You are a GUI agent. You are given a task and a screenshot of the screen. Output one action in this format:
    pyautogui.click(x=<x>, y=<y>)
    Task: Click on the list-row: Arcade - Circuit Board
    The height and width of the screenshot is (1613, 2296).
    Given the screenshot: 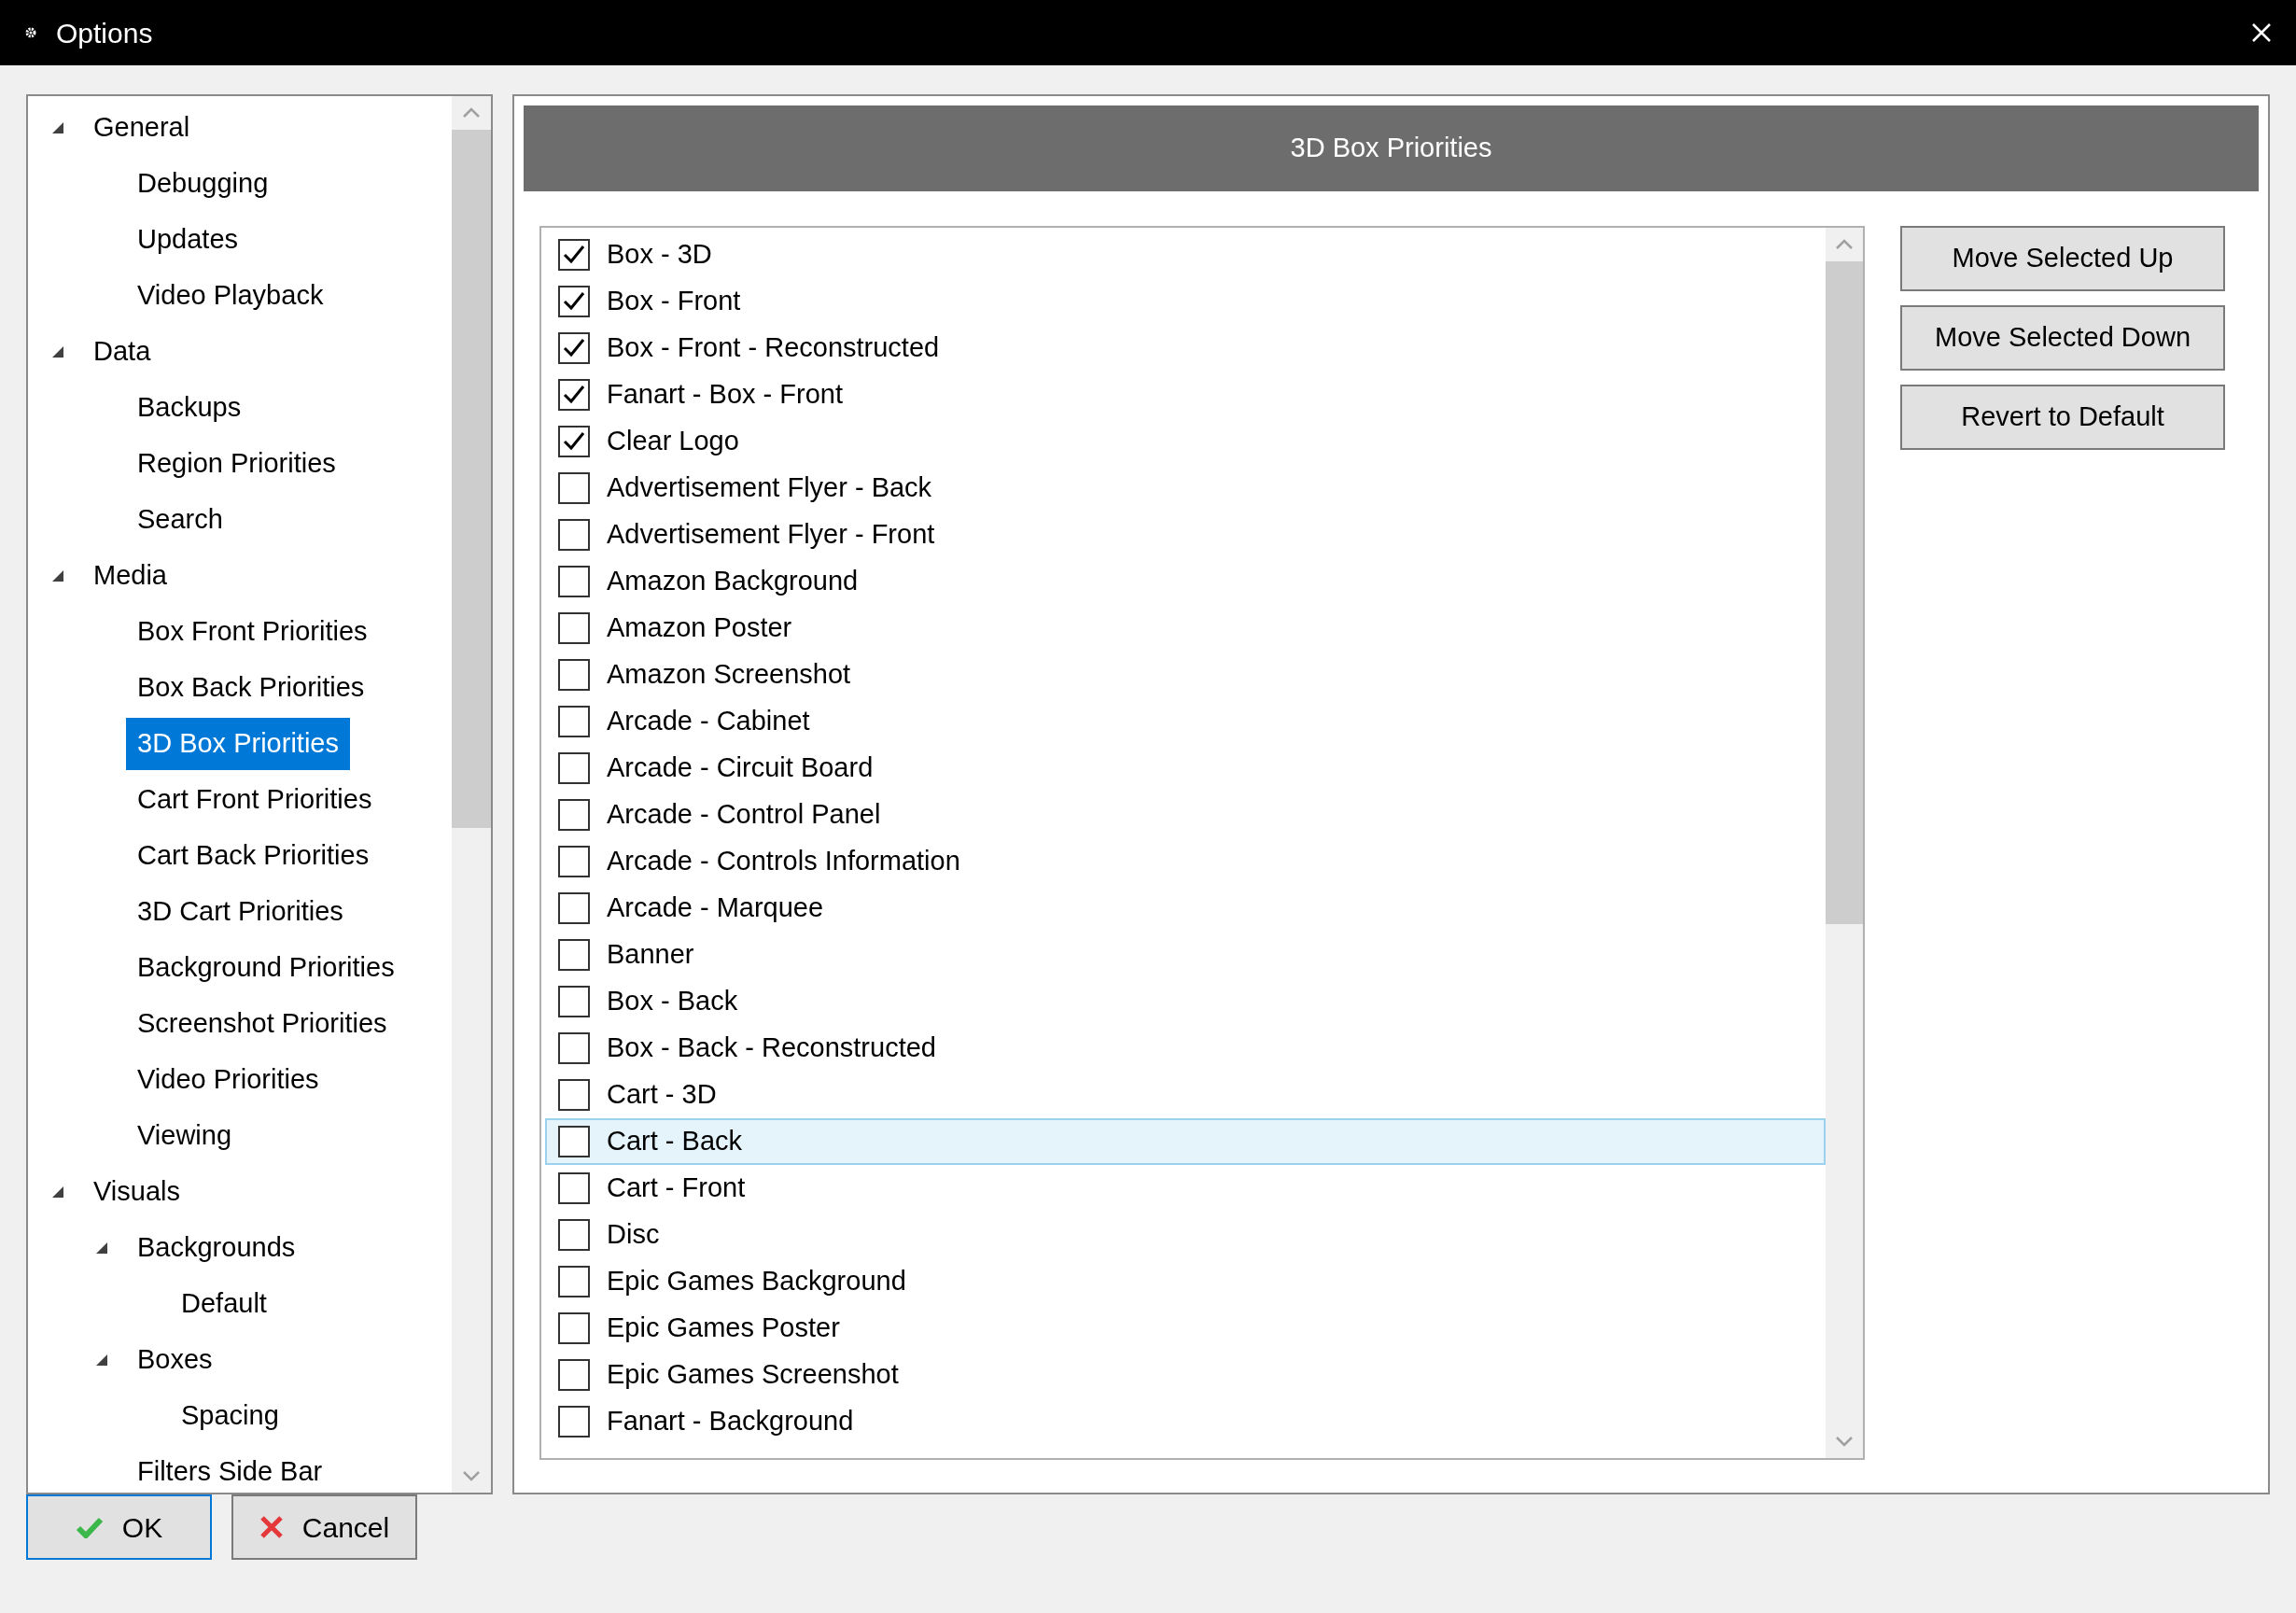 What is the action you would take?
    pyautogui.click(x=1185, y=768)
    